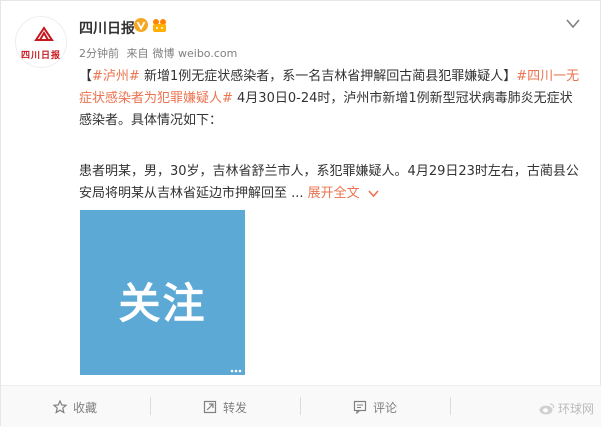 This screenshot has height=428, width=601. What do you see at coordinates (116, 76) in the screenshot?
I see `hashtag-luzhou: #泸州#` at bounding box center [116, 76].